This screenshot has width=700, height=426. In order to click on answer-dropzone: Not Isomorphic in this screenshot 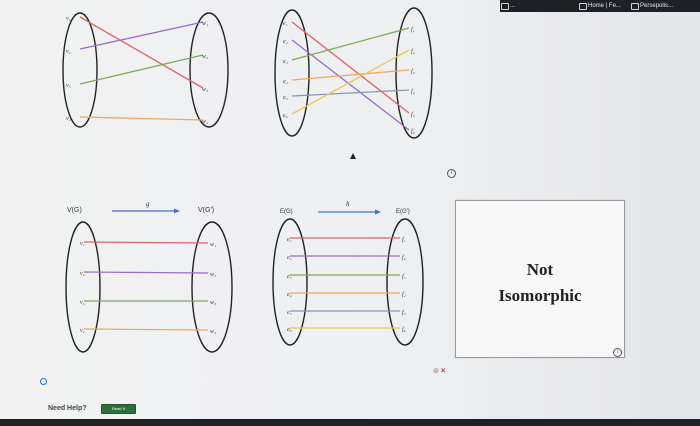, I will do `click(540, 279)`.